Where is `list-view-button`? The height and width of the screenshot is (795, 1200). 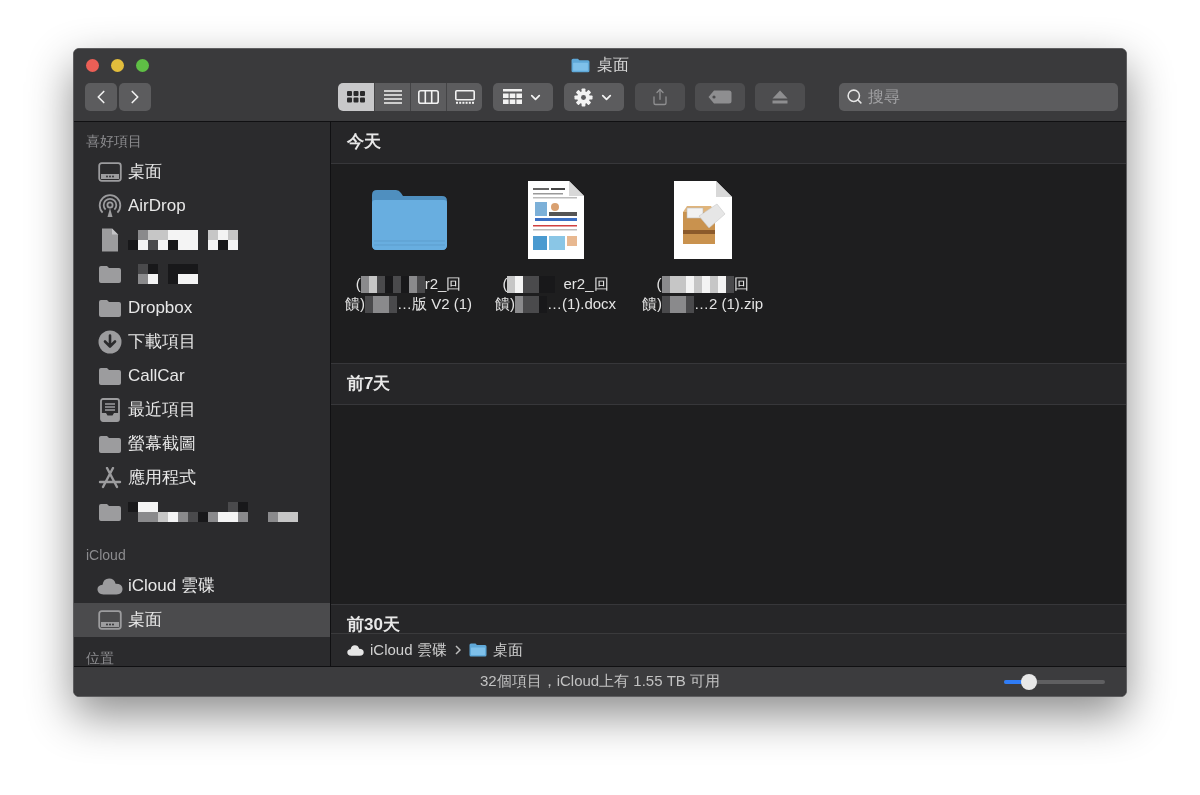 list-view-button is located at coordinates (392, 97).